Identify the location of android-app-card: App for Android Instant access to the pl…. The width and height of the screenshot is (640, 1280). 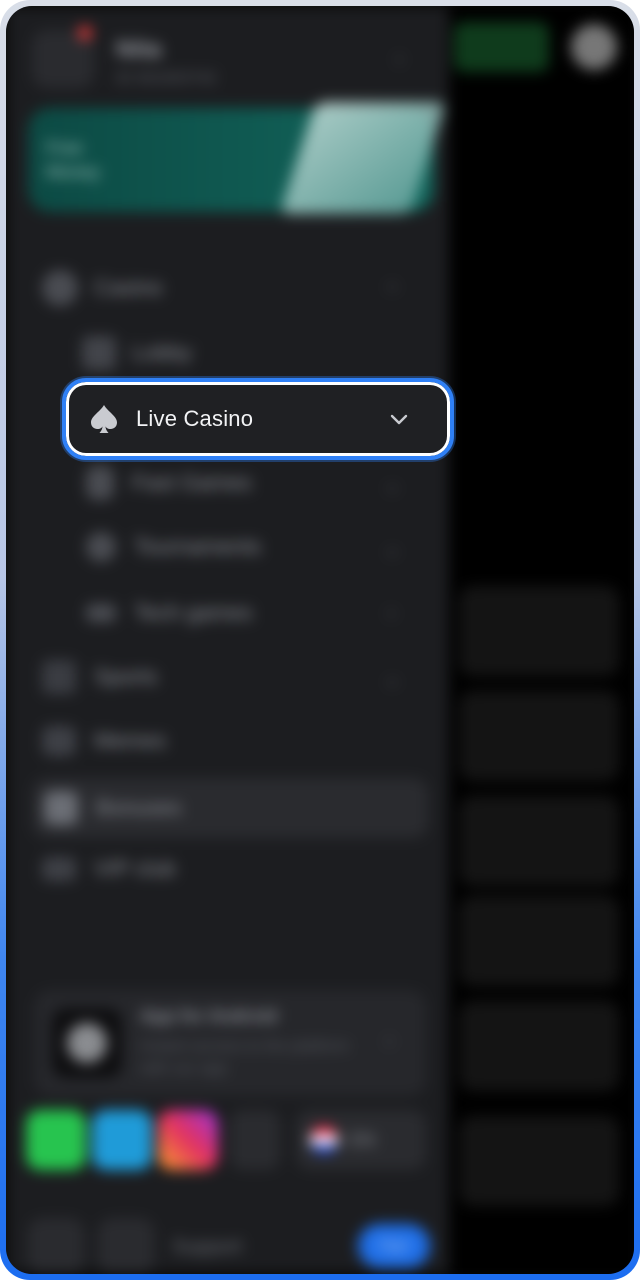
(230, 1043).